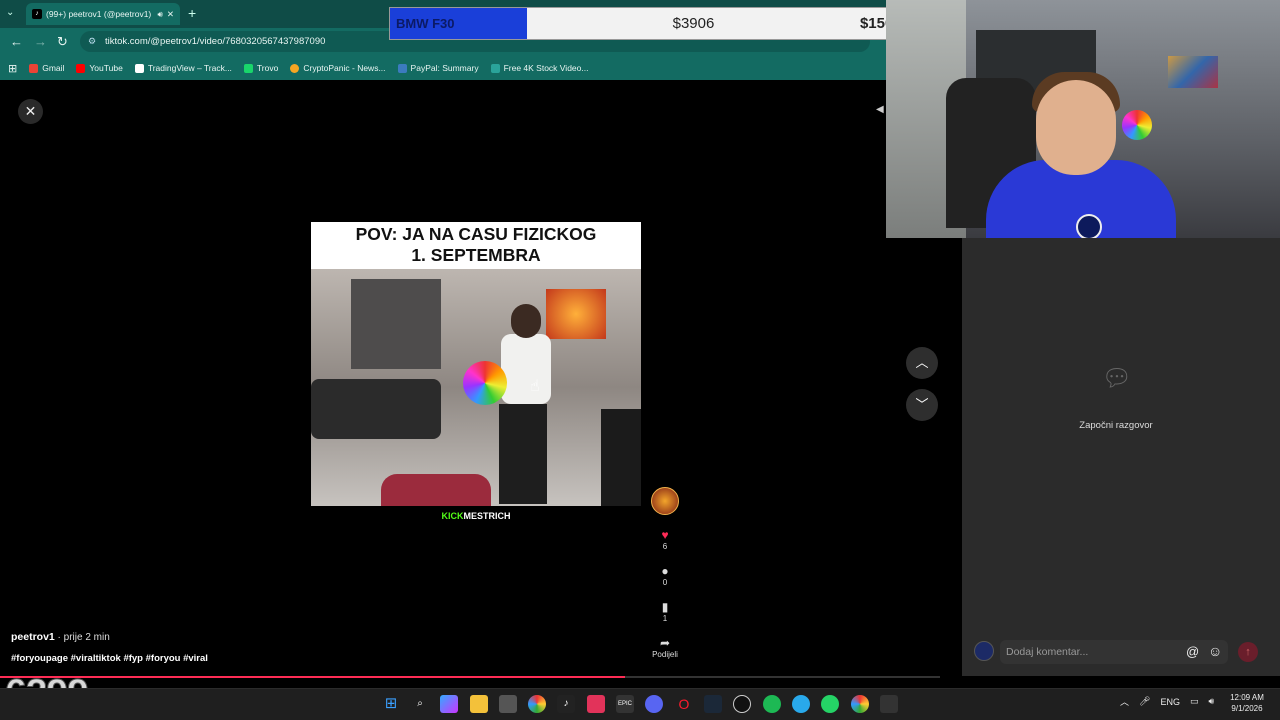  I want to click on close-video-button: ✕, so click(30, 111).